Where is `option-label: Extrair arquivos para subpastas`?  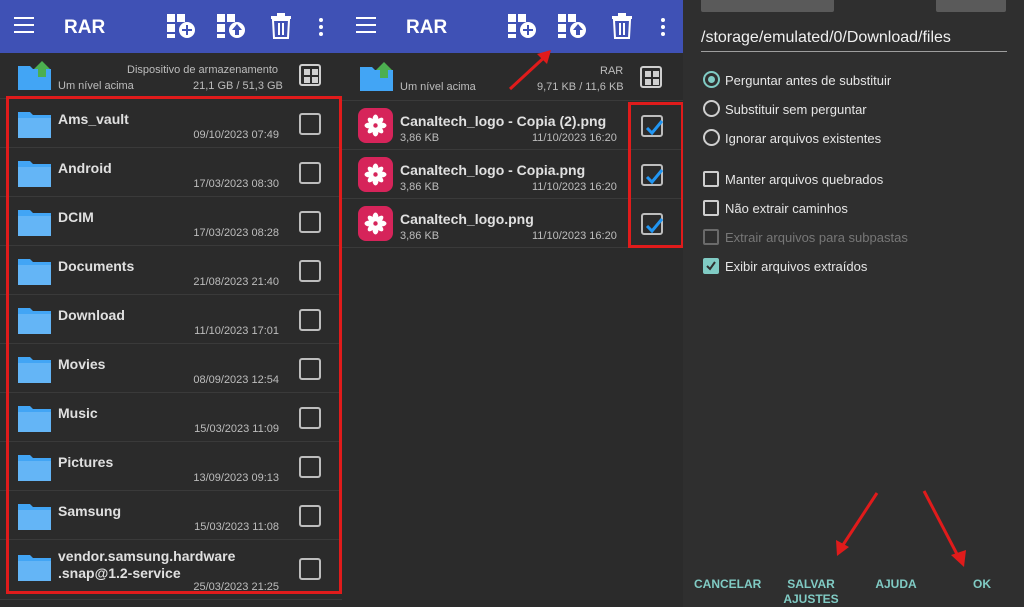 option-label: Extrair arquivos para subpastas is located at coordinates (816, 237).